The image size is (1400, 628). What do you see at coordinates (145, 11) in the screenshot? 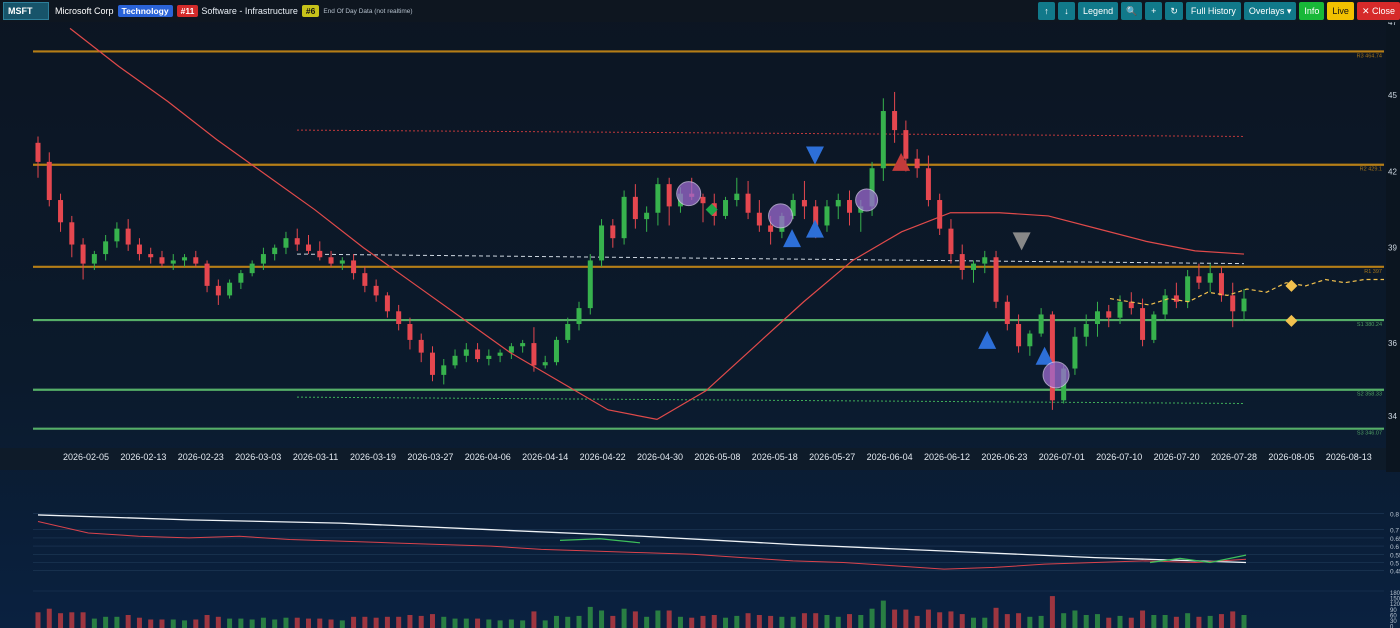
I see `sector-badge: Technology` at bounding box center [145, 11].